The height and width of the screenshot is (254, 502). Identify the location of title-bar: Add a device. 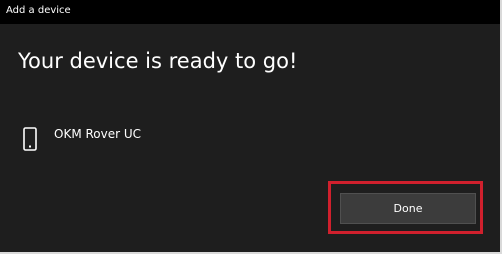
(250, 12).